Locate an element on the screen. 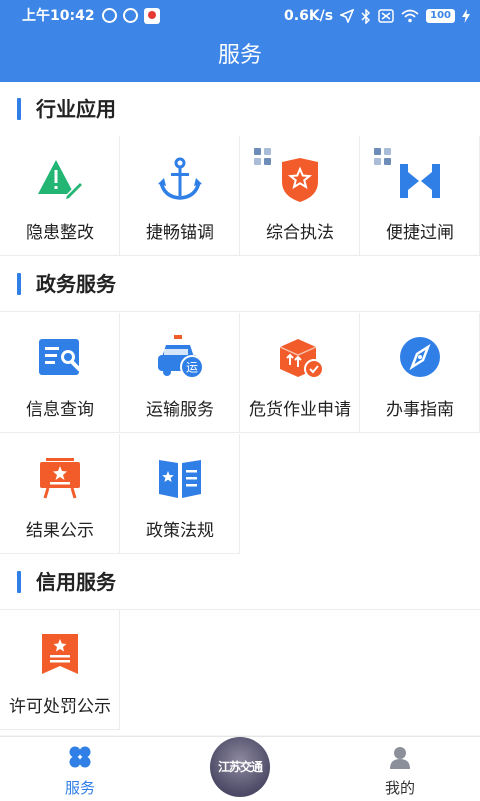 The width and height of the screenshot is (480, 801). service-label: 运输服务 is located at coordinates (180, 410).